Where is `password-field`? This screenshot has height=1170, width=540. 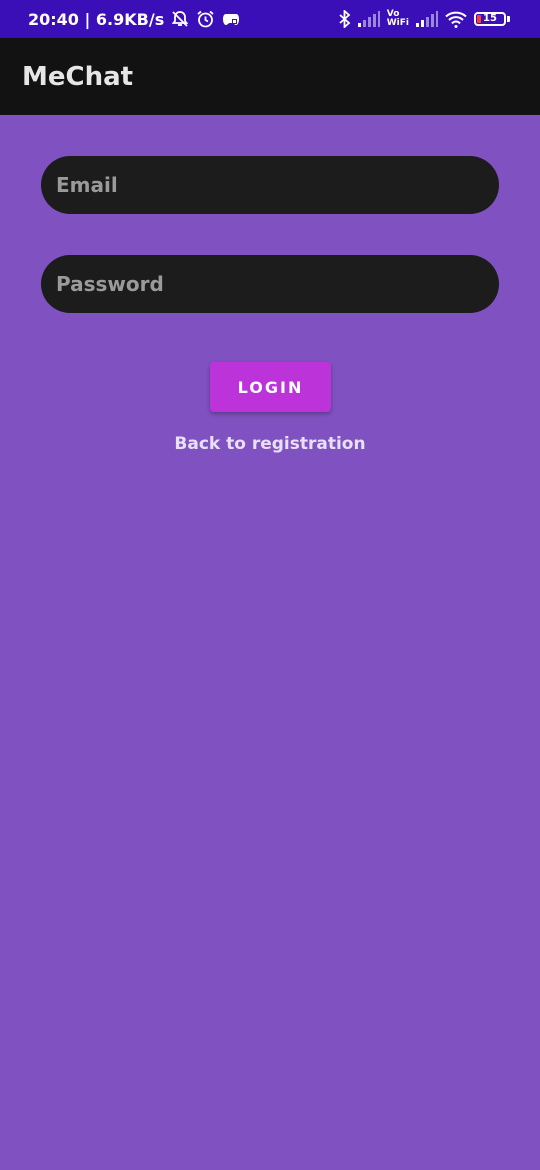
password-field is located at coordinates (270, 284).